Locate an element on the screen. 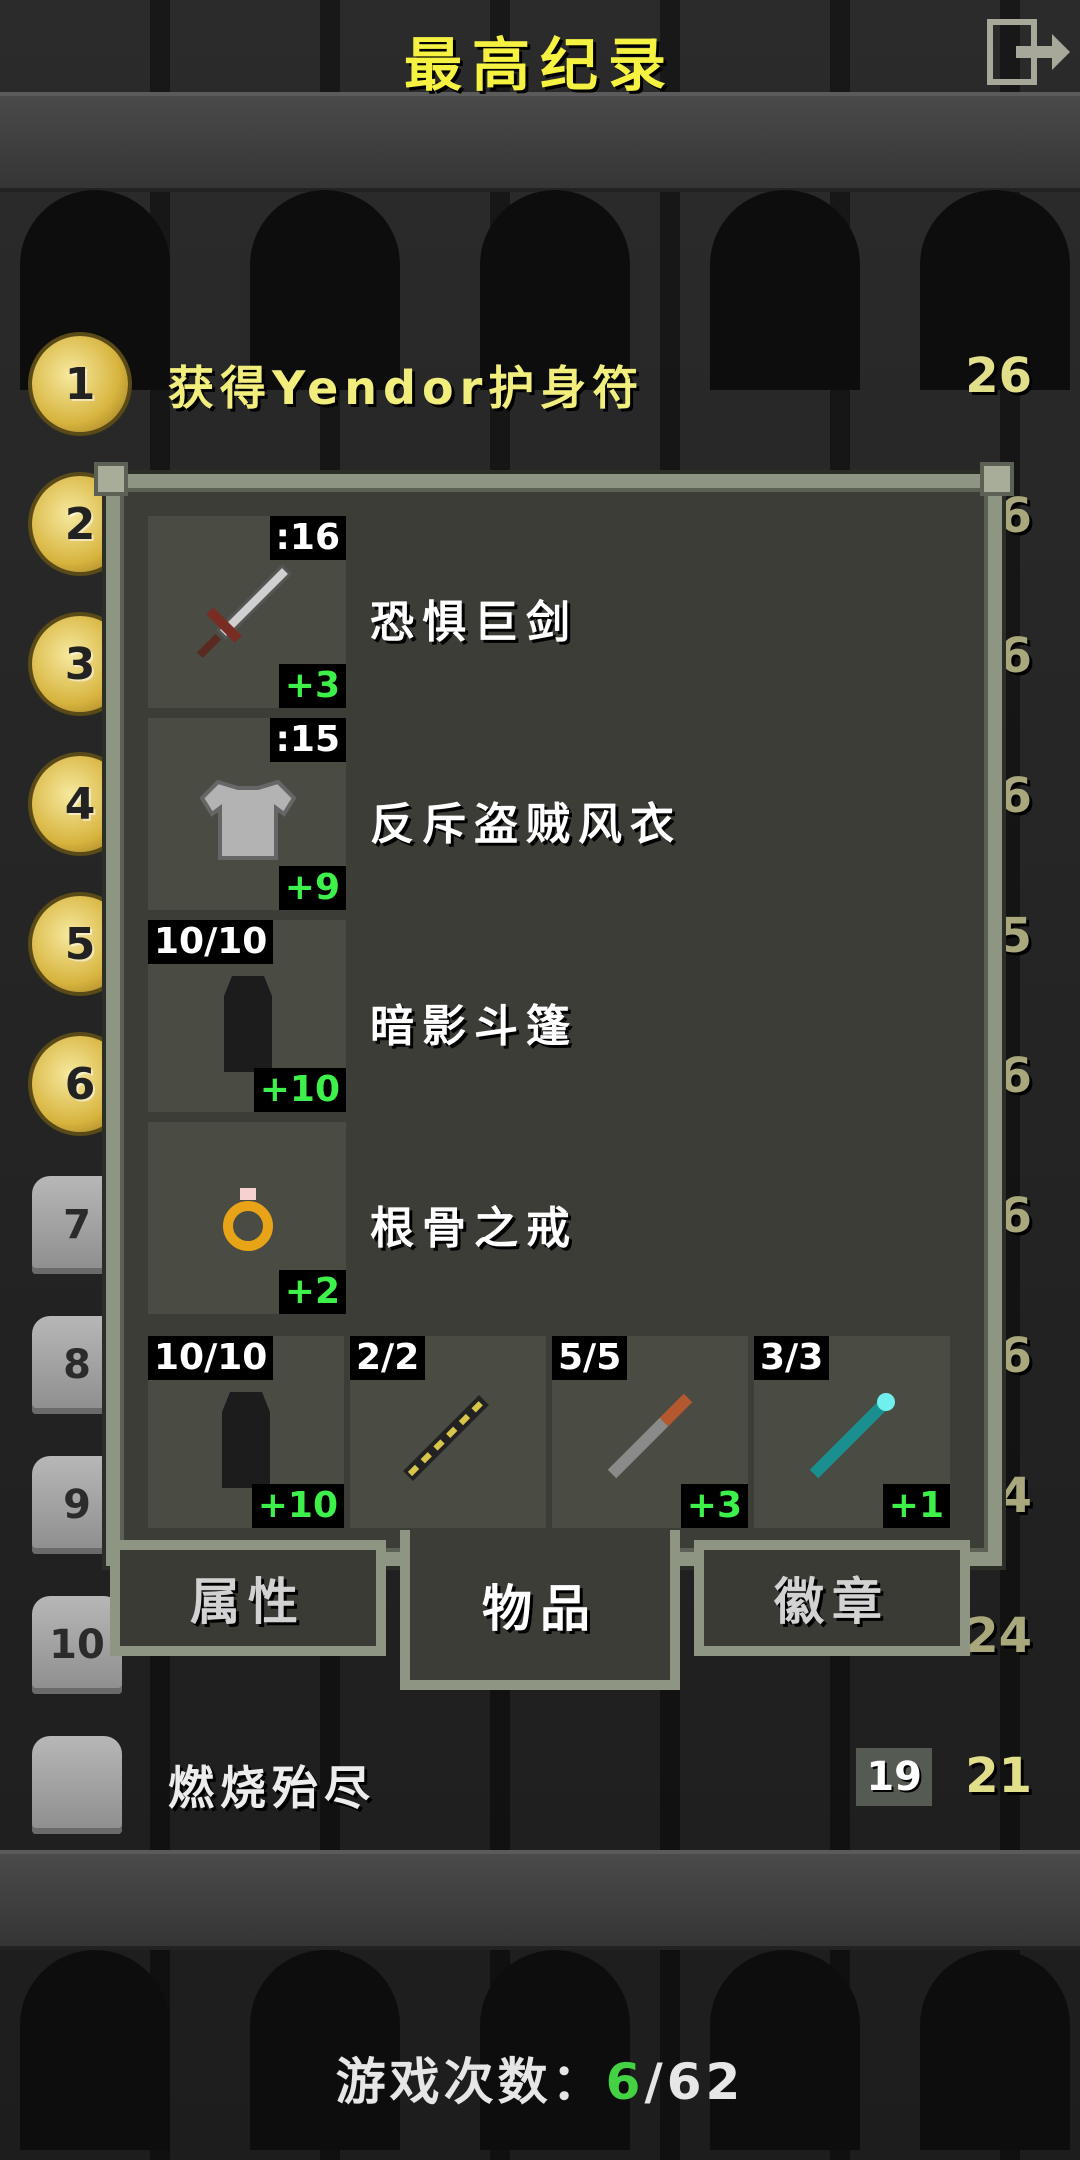 The height and width of the screenshot is (2160, 1080). armor-icon is located at coordinates (248, 819).